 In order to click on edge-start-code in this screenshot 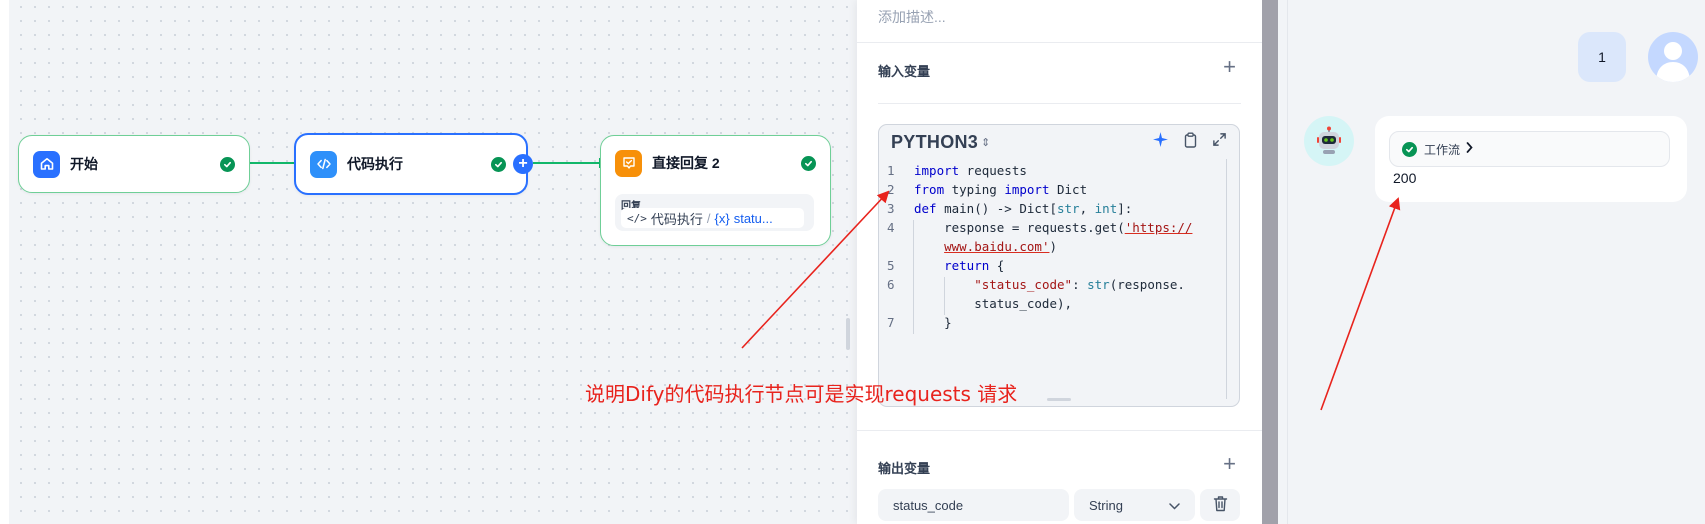, I will do `click(272, 163)`.